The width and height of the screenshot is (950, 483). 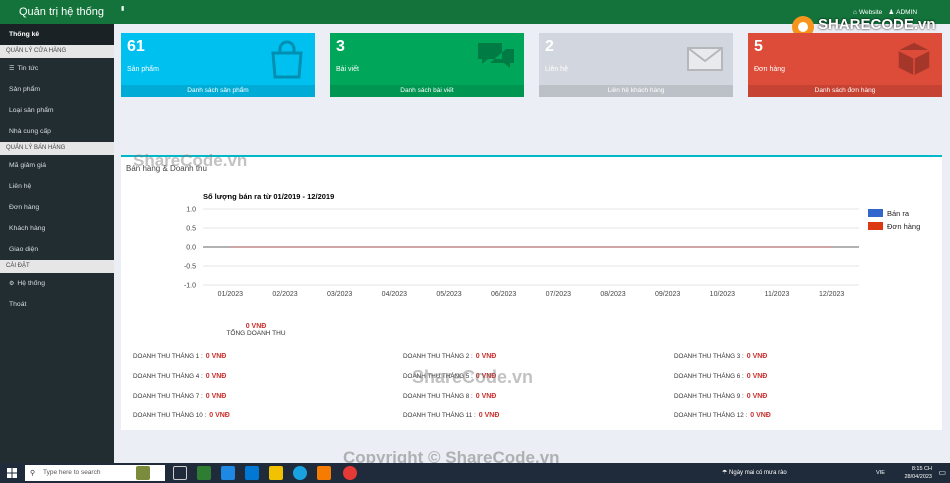 I want to click on monthly-revenue-row: DOANH THU THÁNG 2 :0 VNĐ, so click(x=449, y=356).